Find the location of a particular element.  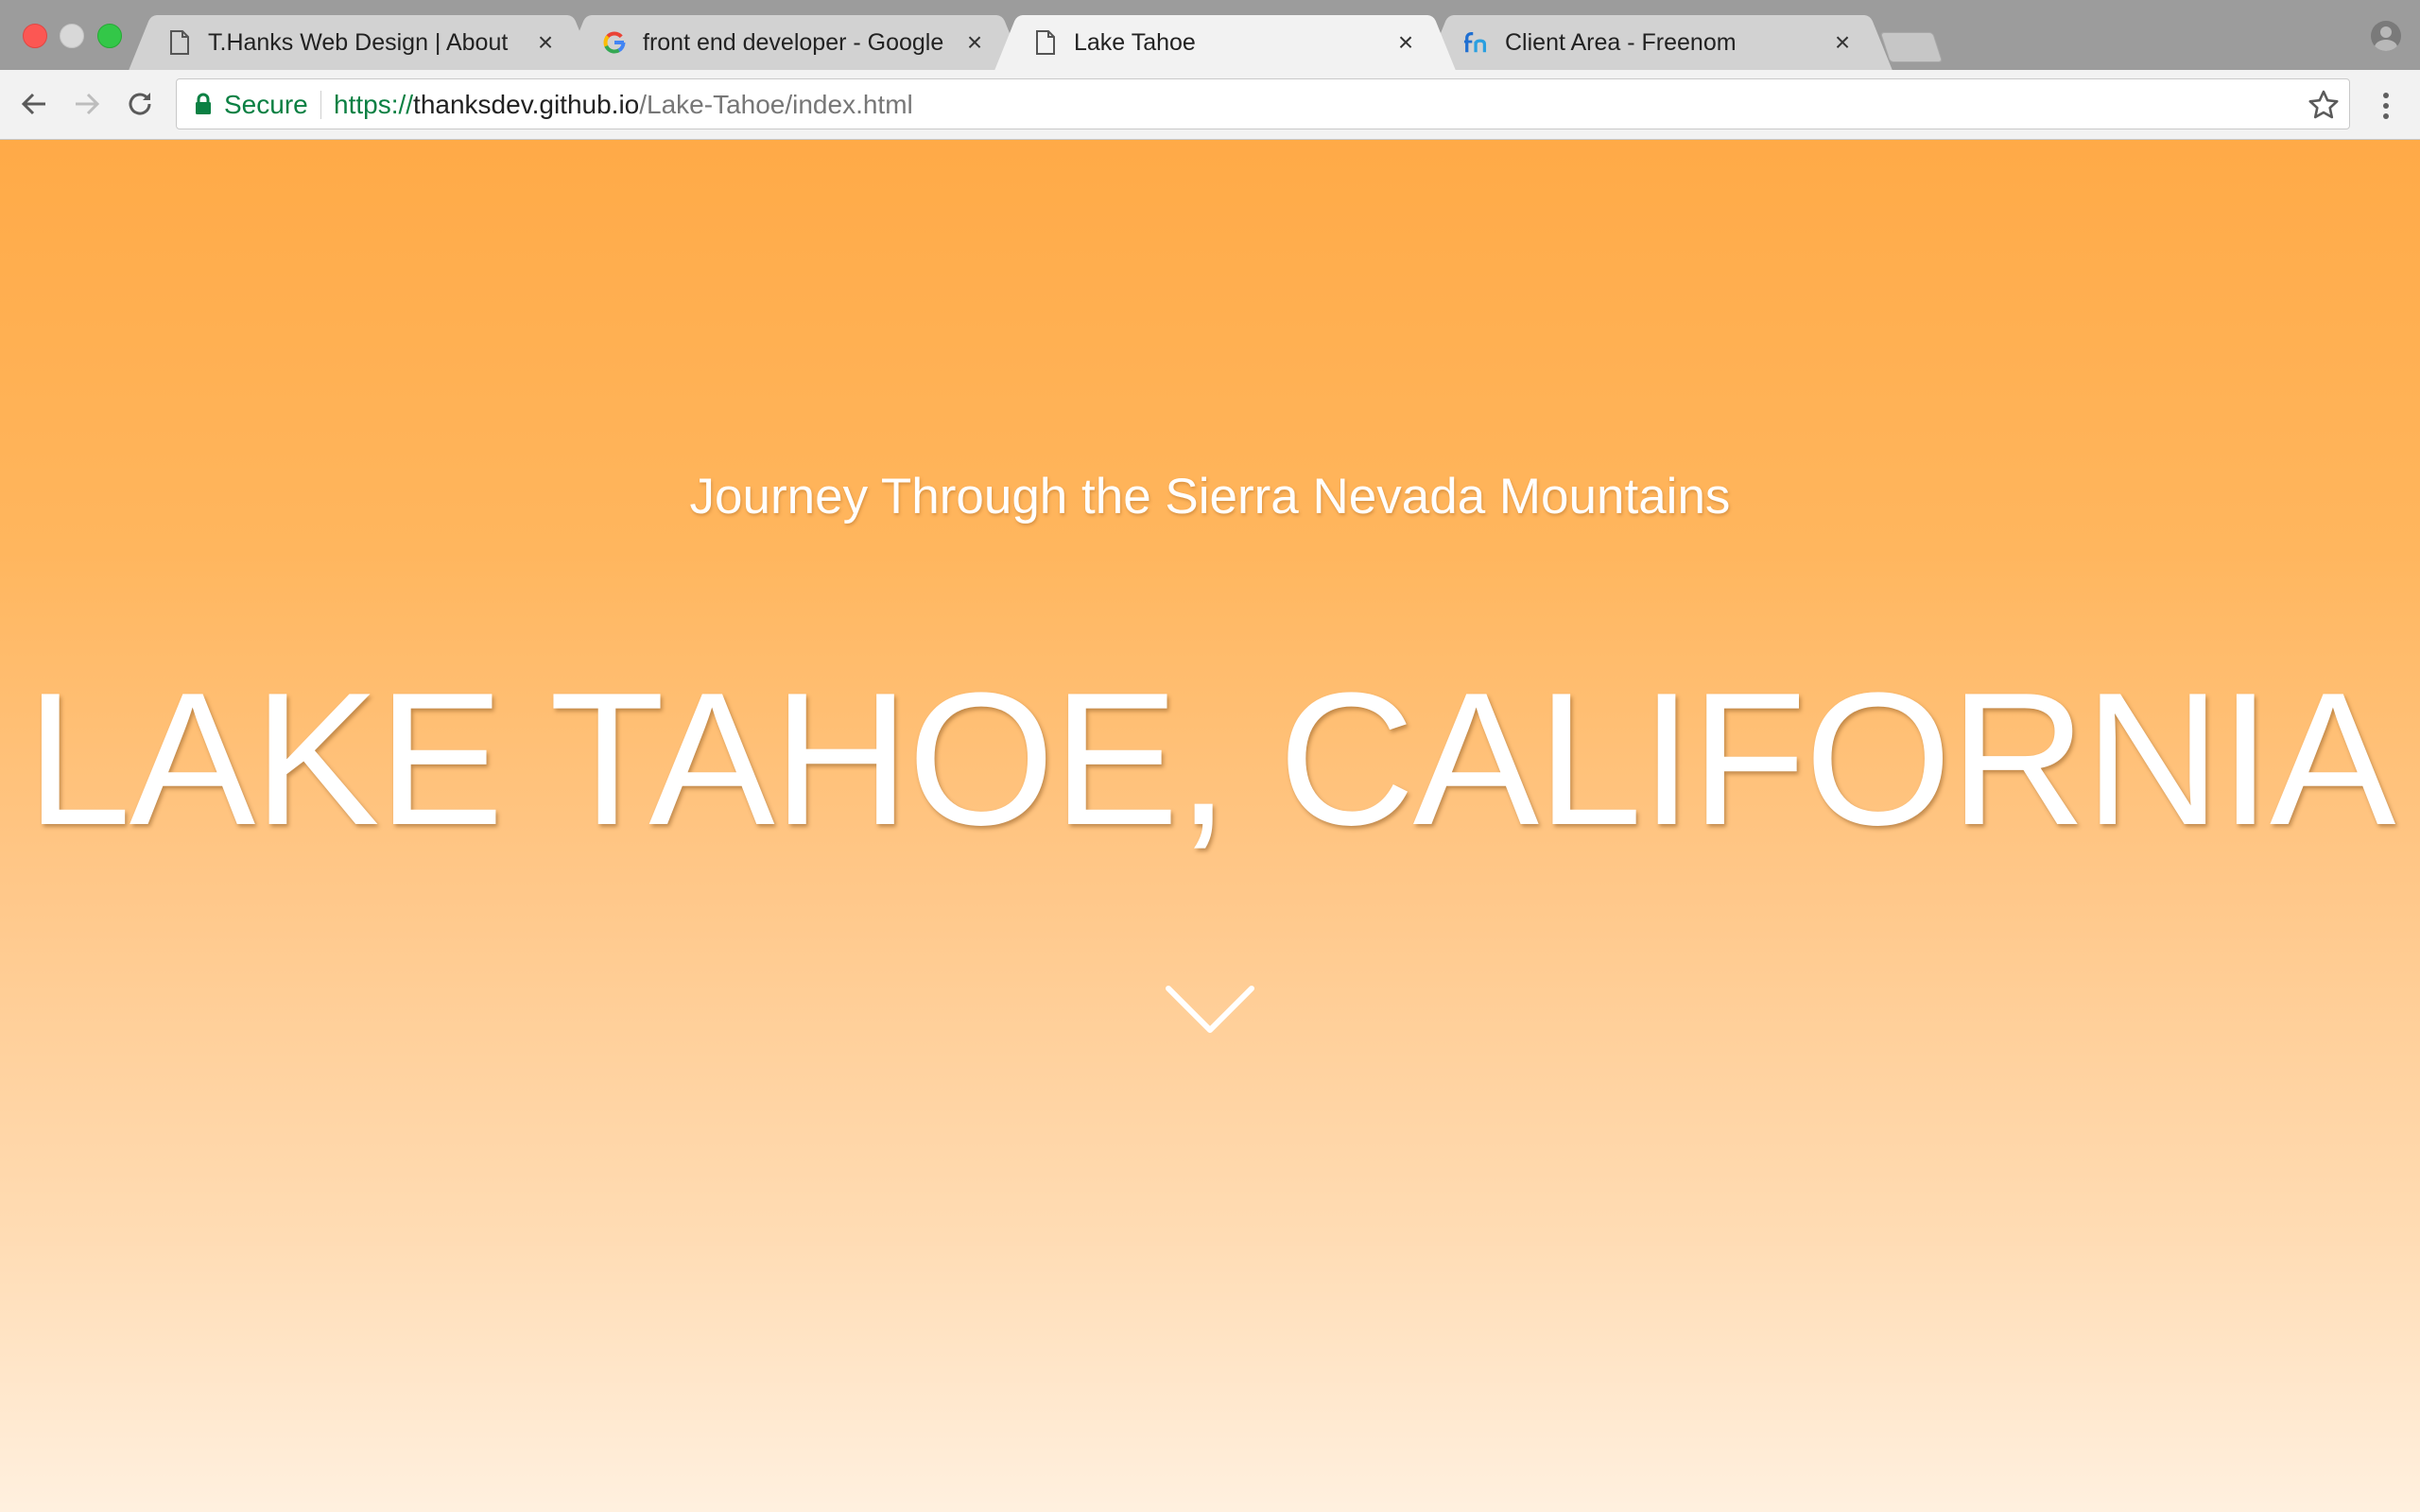

tab-title: T.Hanks Web Design | About is located at coordinates (358, 42).